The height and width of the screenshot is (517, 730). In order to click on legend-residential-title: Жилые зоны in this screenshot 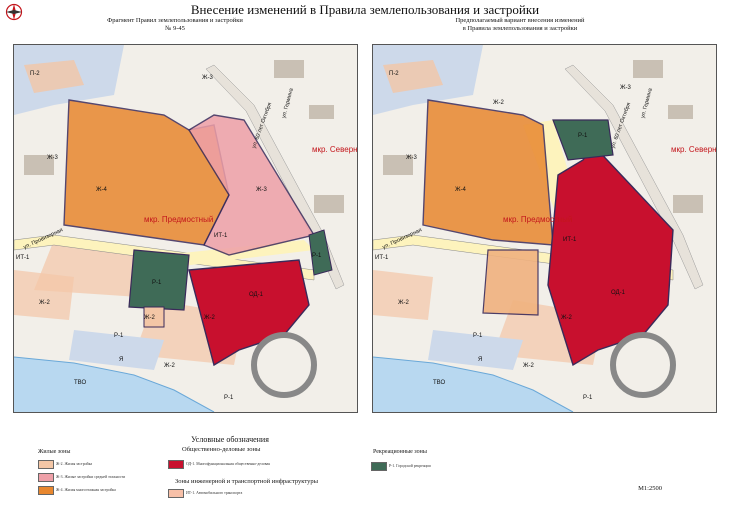, I will do `click(54, 452)`.